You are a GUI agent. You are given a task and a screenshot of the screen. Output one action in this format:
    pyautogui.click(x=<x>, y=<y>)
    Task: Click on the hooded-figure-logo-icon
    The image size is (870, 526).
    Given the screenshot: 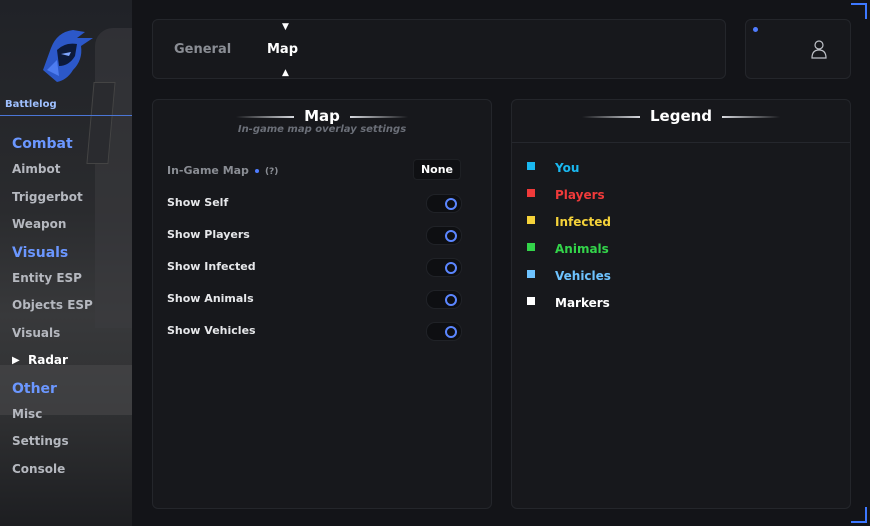 What is the action you would take?
    pyautogui.click(x=68, y=56)
    